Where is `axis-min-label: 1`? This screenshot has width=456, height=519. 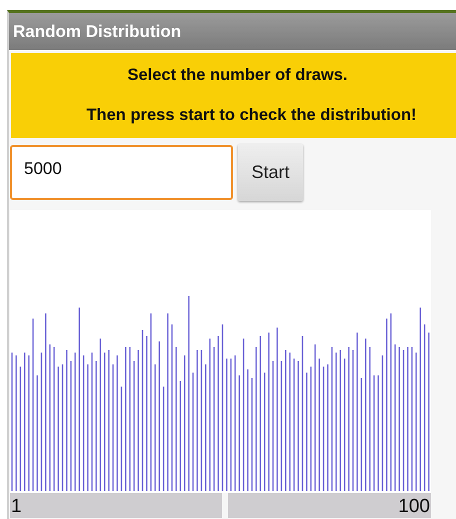
axis-min-label: 1 is located at coordinates (116, 505).